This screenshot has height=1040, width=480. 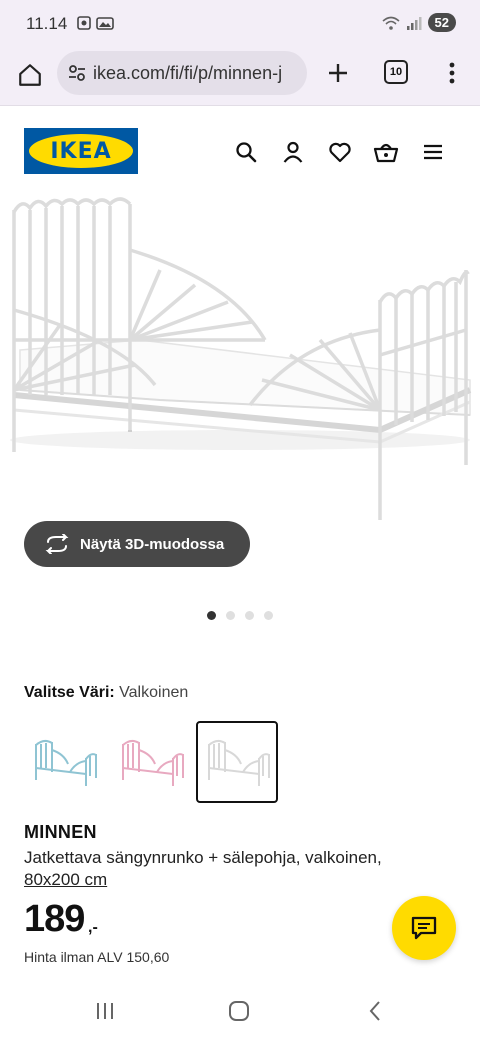 I want to click on back-button, so click(x=375, y=1011).